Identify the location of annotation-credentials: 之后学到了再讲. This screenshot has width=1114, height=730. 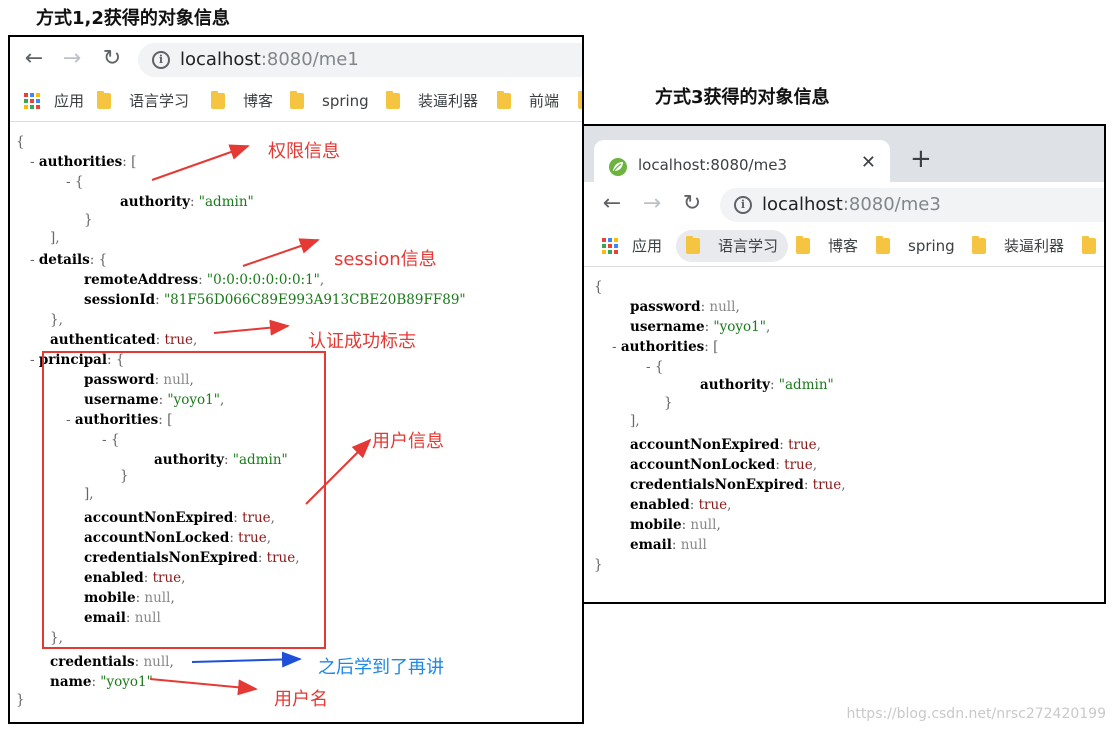
(381, 667).